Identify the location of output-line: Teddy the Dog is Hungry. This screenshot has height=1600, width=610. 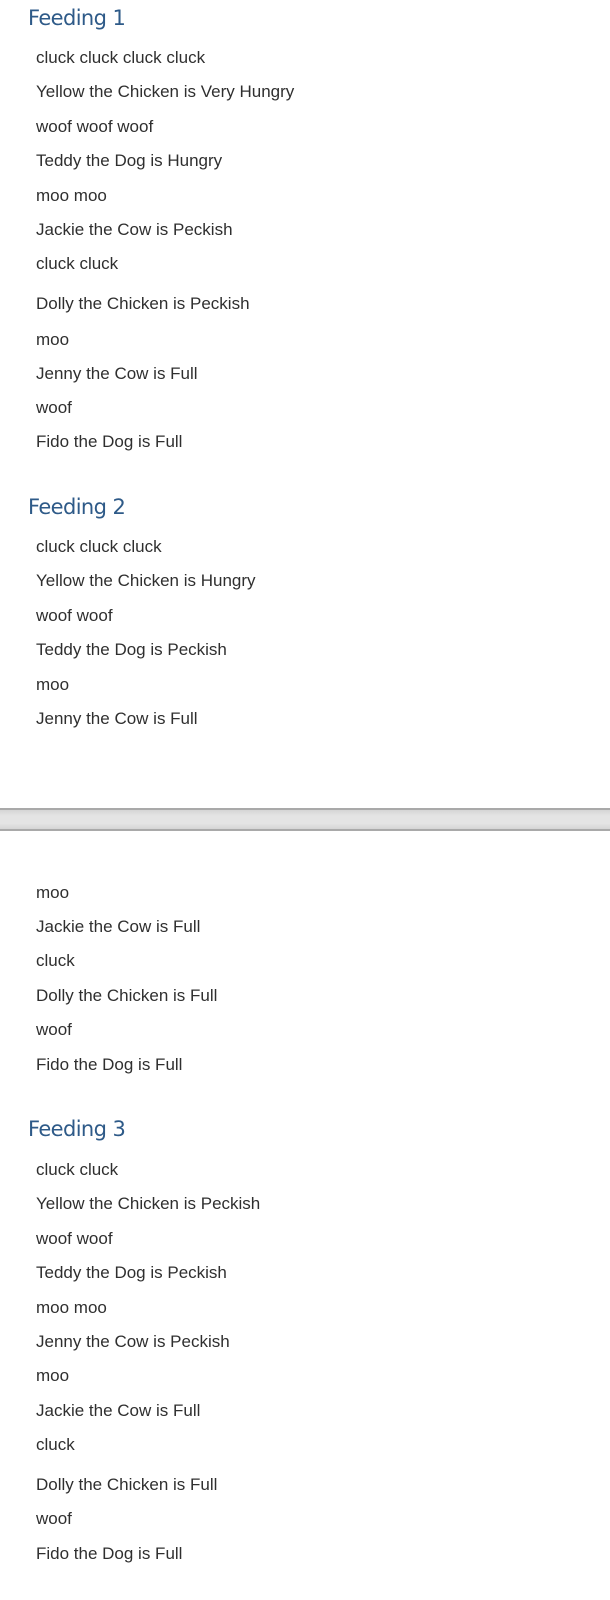
(129, 160).